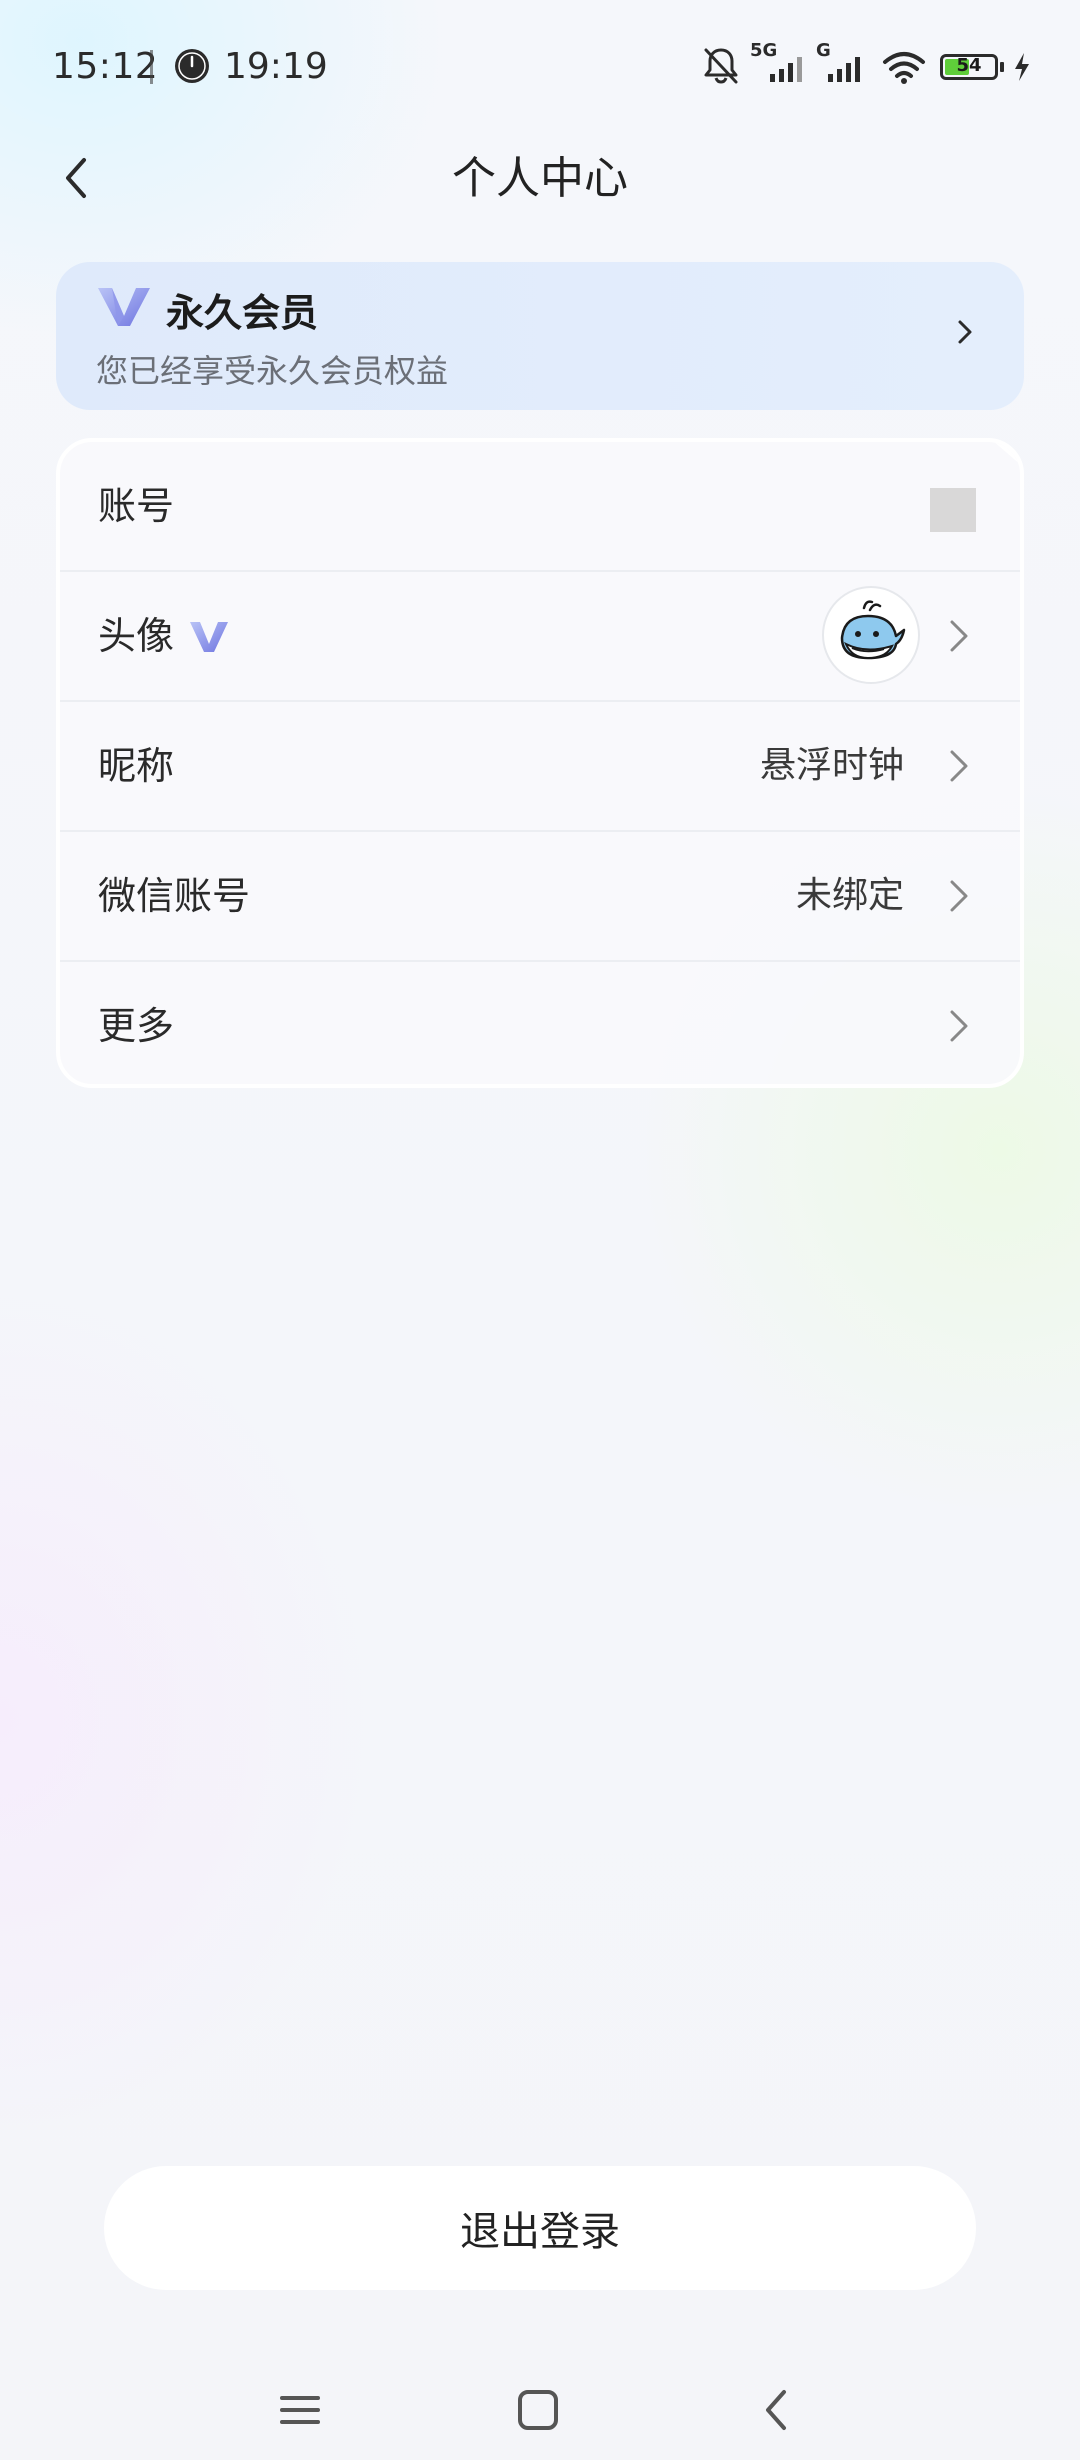  Describe the element at coordinates (540, 766) in the screenshot. I see `settings-row-nickname: 昵称 悬浮时钟` at that location.